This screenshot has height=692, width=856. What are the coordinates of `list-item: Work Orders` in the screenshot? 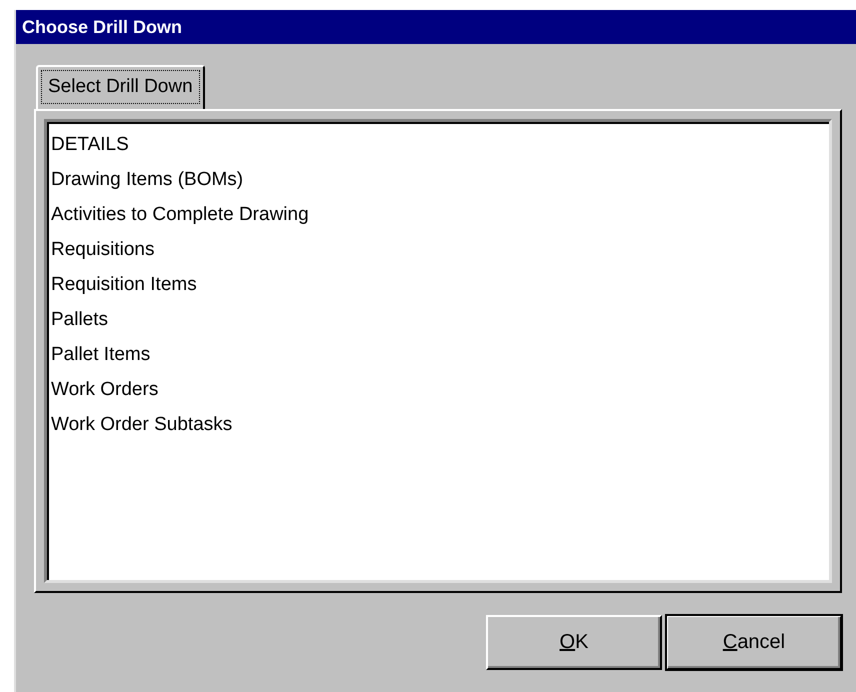 It's located at (438, 389).